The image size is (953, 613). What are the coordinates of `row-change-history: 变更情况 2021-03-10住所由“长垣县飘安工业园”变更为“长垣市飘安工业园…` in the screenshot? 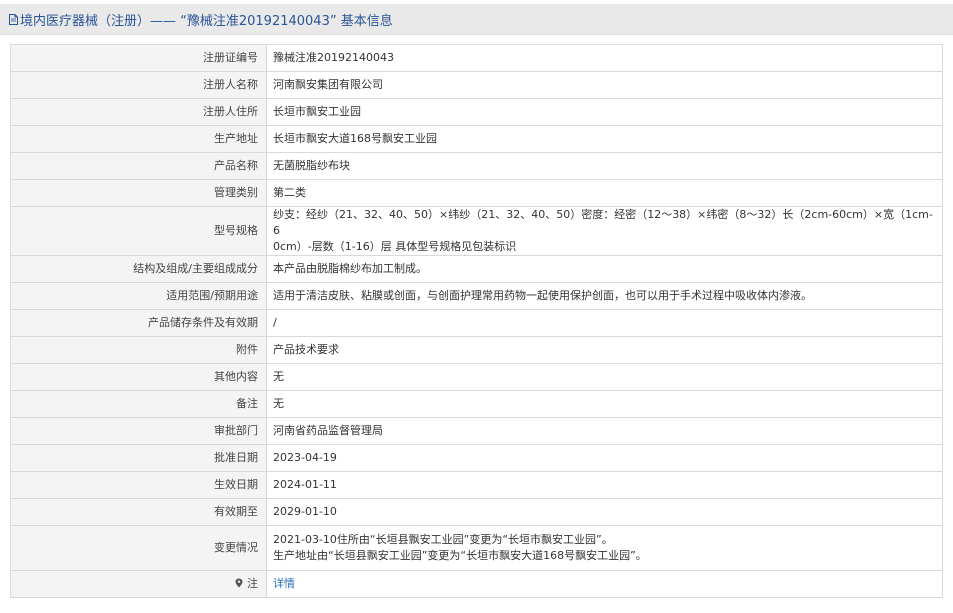 It's located at (476, 548).